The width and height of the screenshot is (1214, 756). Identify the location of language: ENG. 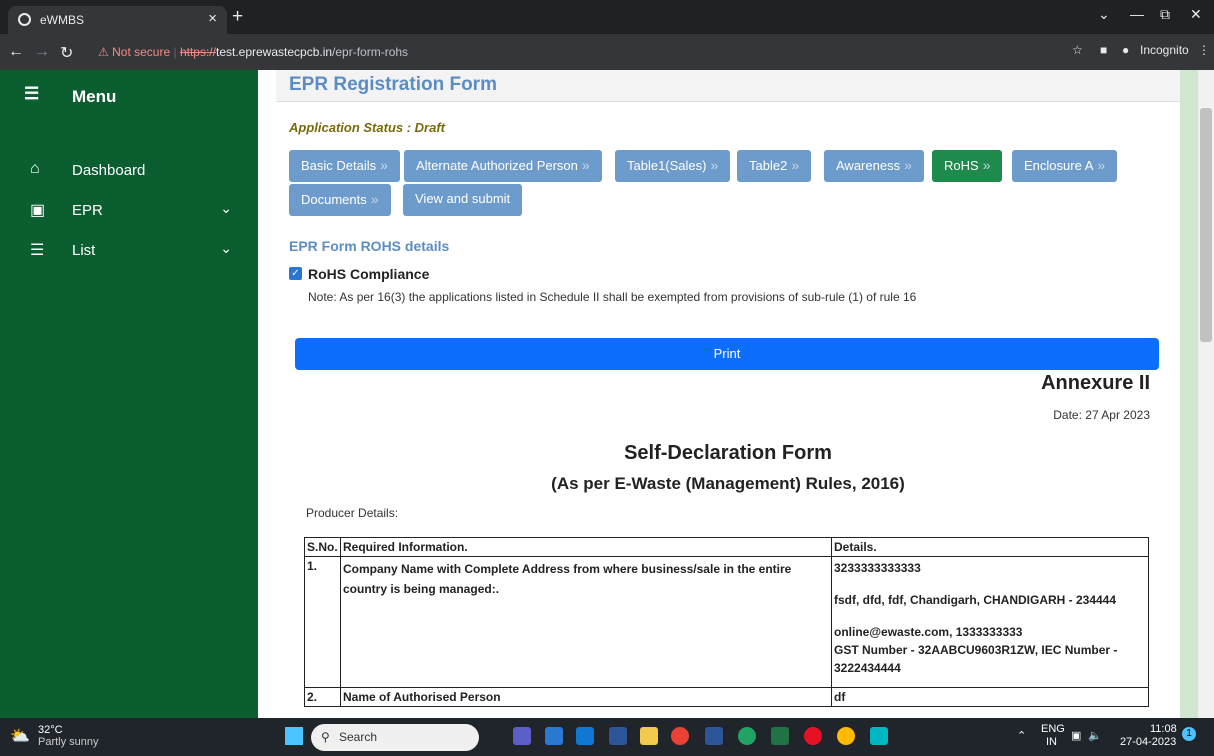
(1053, 729).